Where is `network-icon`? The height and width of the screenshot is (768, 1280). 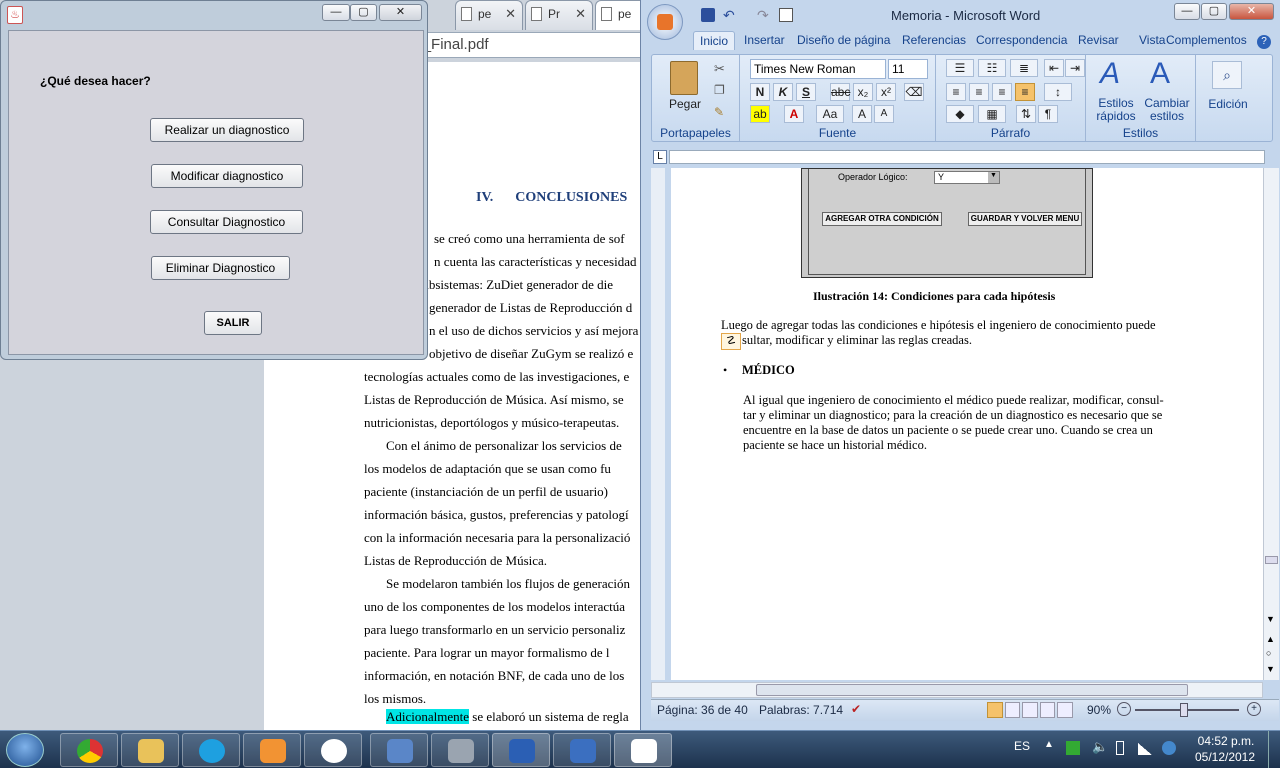
network-icon is located at coordinates (1073, 748).